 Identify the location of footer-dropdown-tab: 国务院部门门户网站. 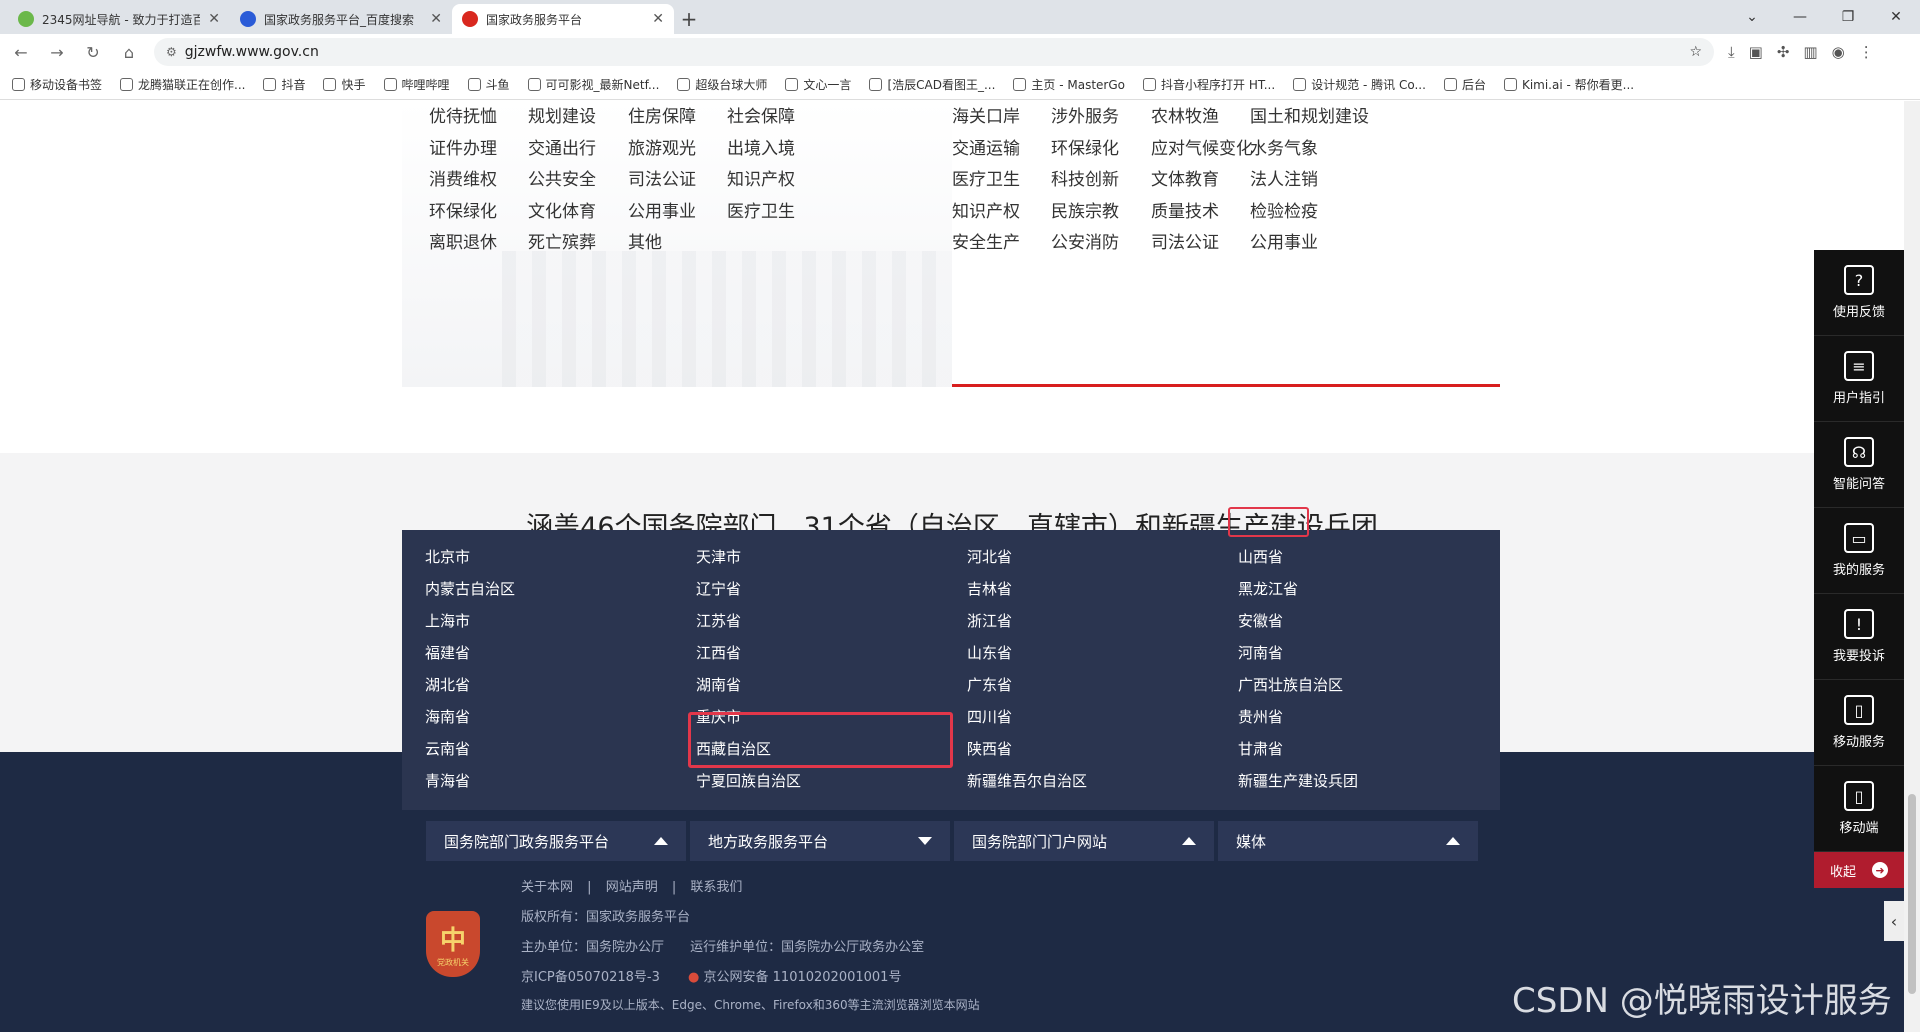
(1084, 841).